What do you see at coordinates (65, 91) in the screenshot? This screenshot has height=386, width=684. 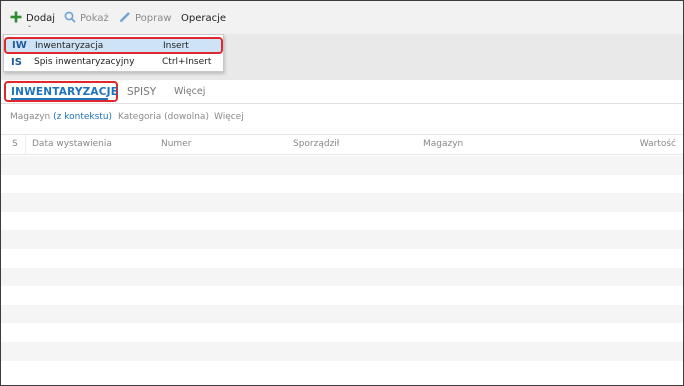 I see `tab-label: INWENTARYZACJE` at bounding box center [65, 91].